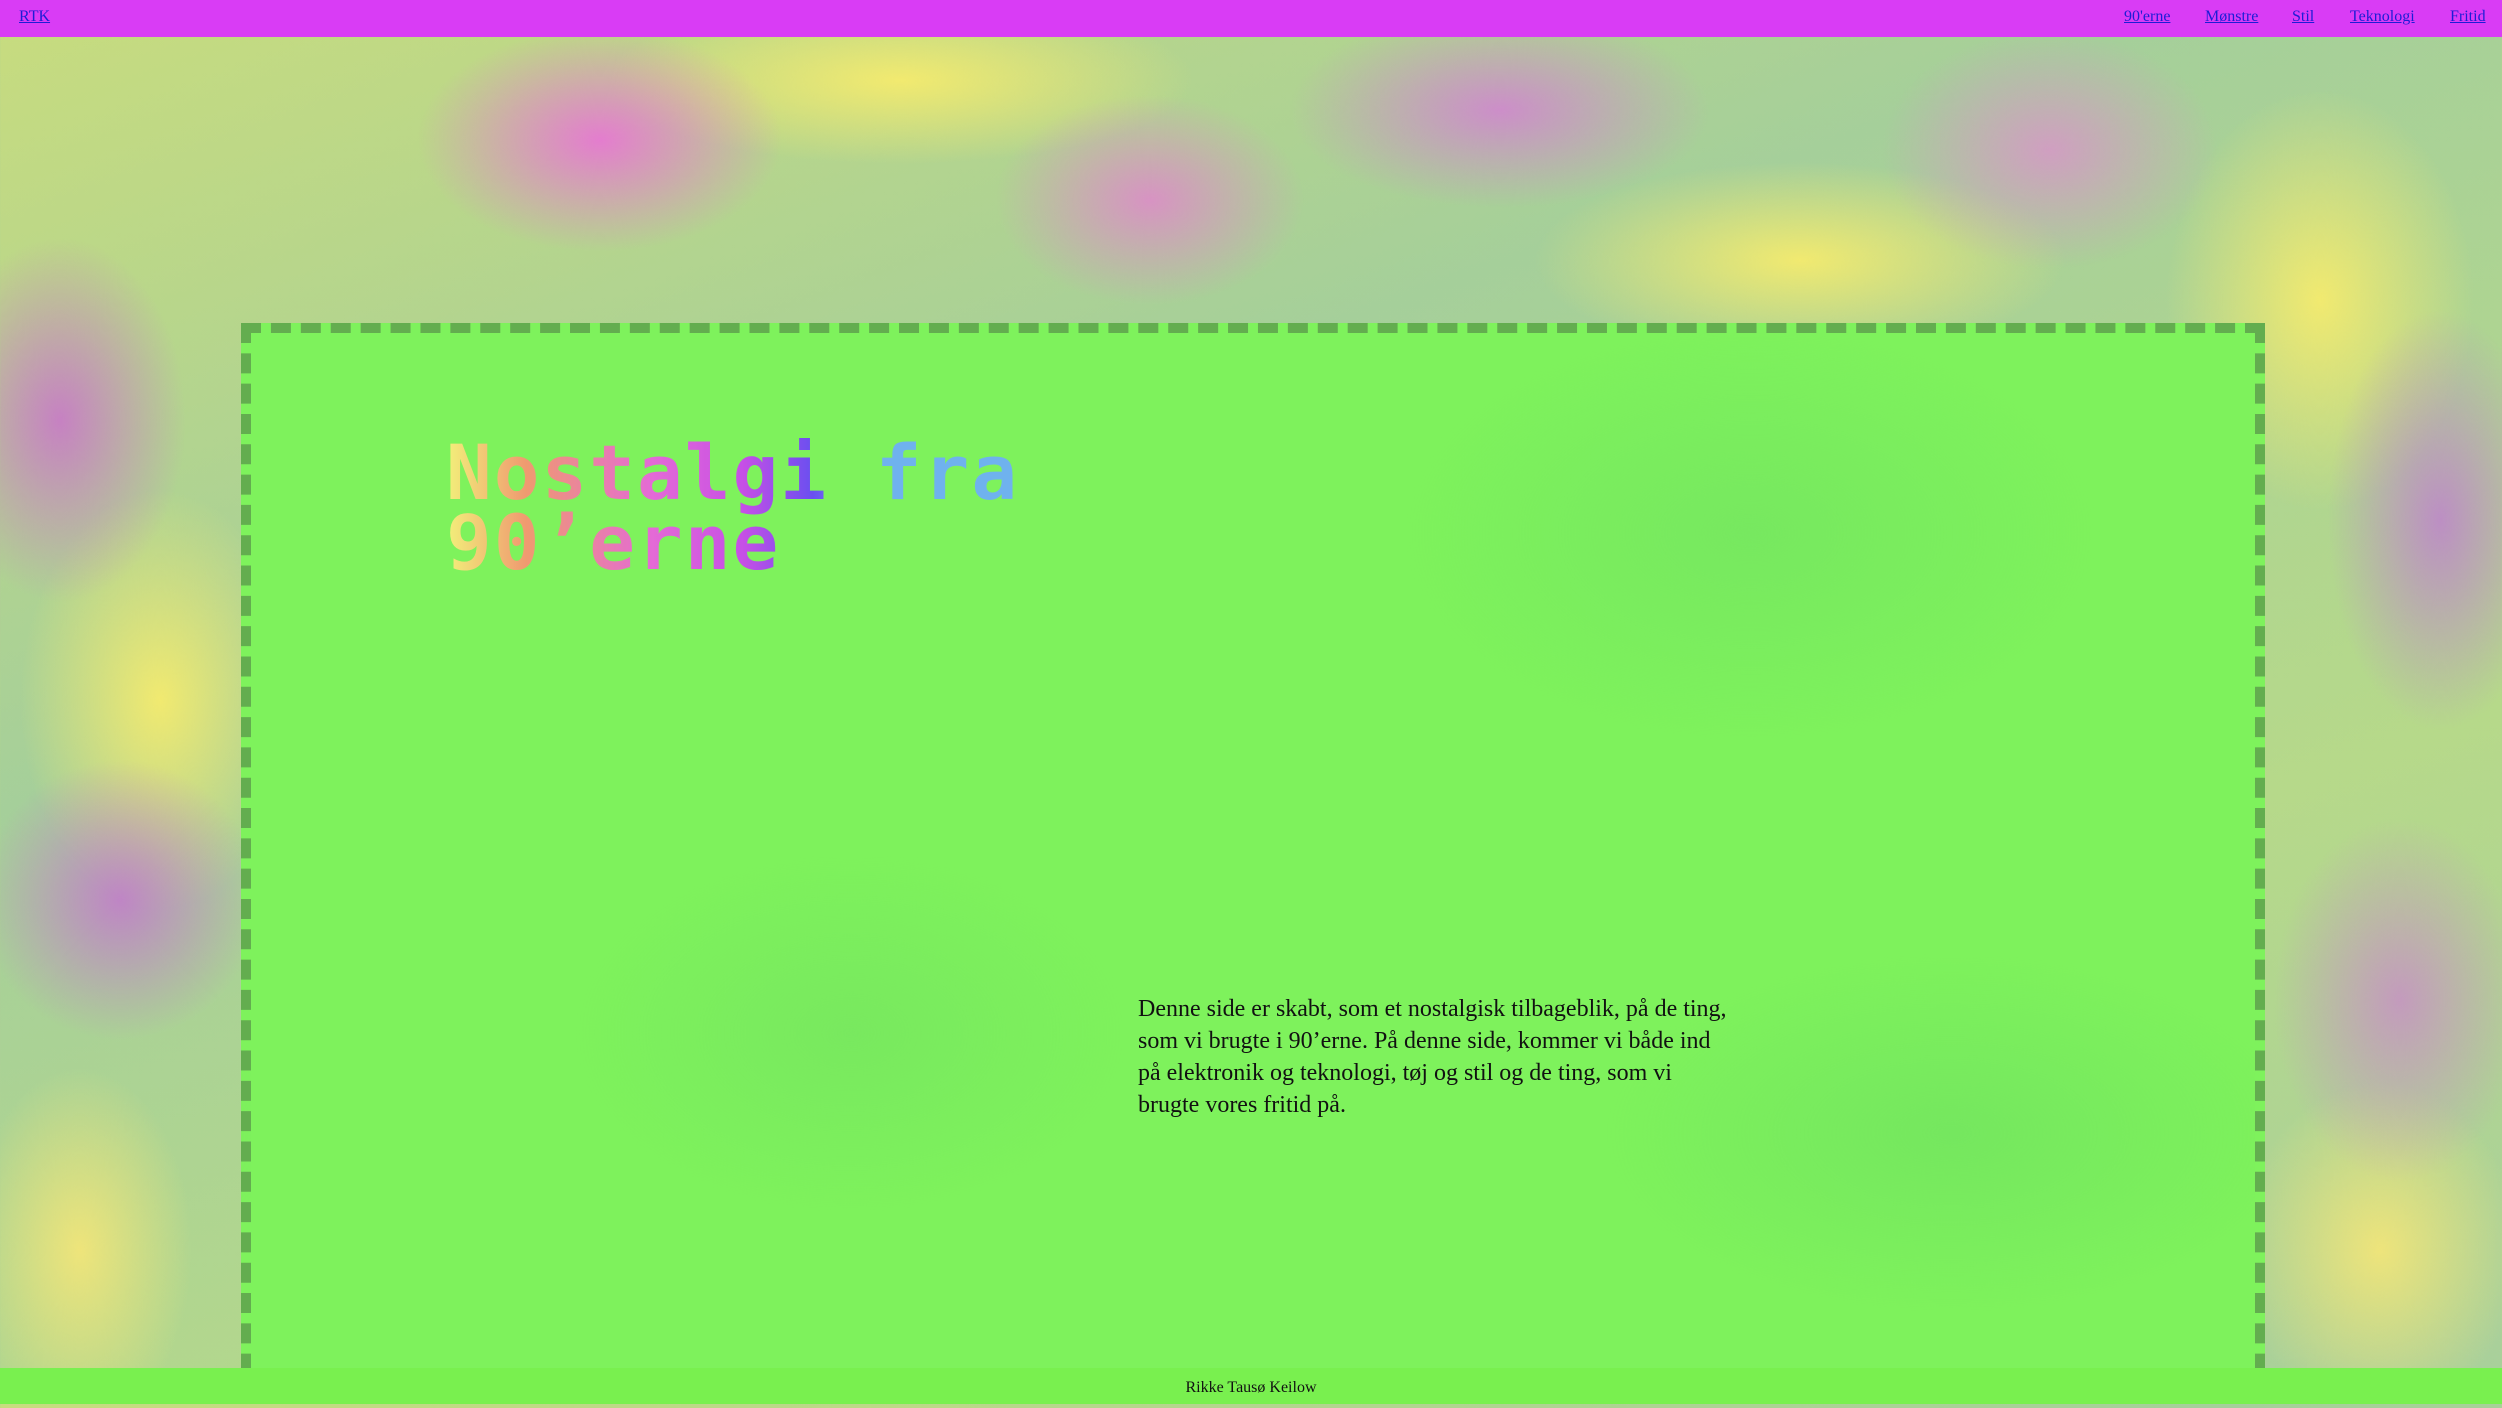 This screenshot has height=1408, width=2502. Describe the element at coordinates (2303, 17) in the screenshot. I see `nav-link-stil: Stil` at that location.